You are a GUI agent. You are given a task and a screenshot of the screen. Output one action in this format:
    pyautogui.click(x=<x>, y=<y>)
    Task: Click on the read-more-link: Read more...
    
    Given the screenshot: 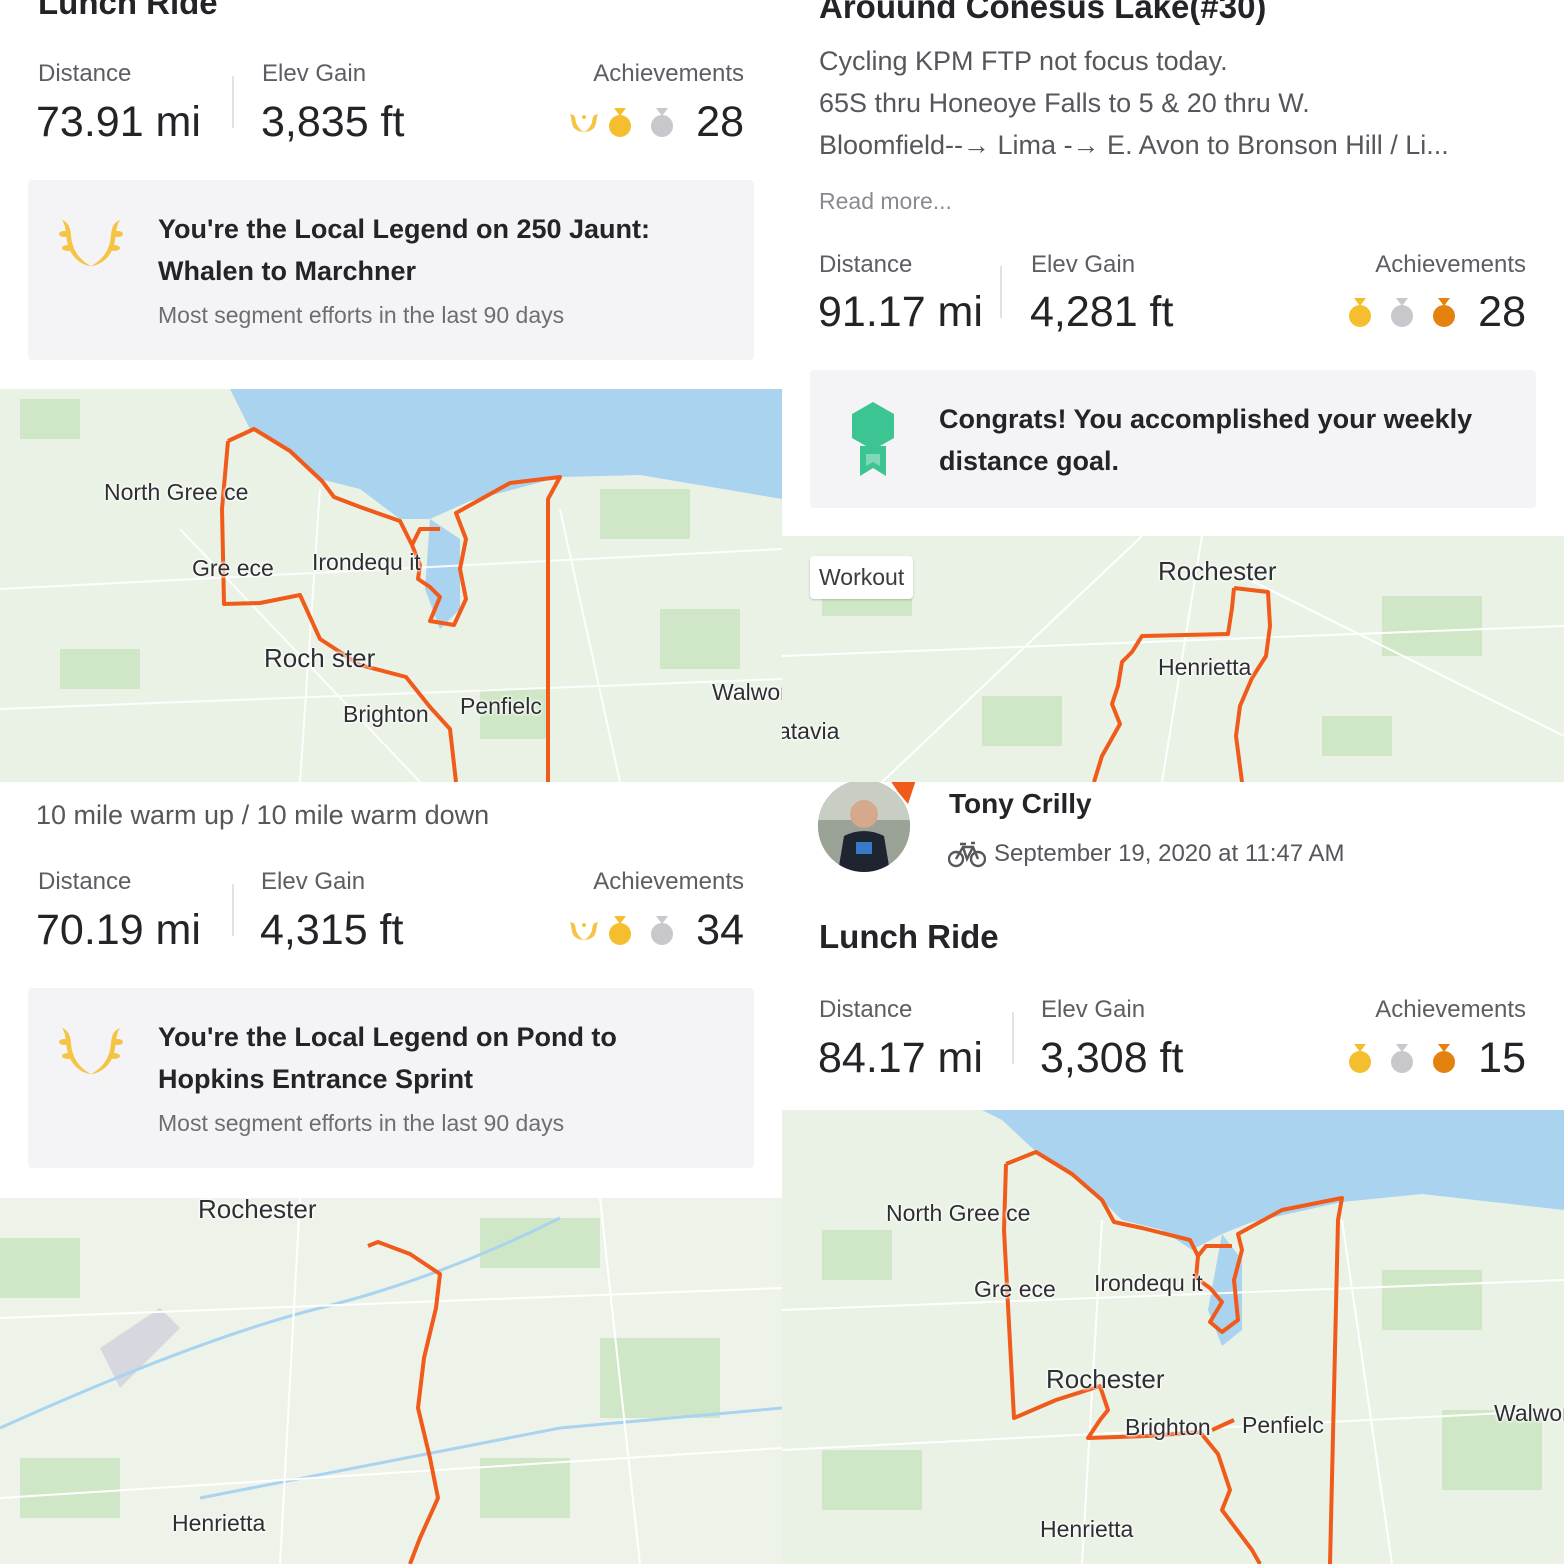 What is the action you would take?
    pyautogui.click(x=885, y=201)
    